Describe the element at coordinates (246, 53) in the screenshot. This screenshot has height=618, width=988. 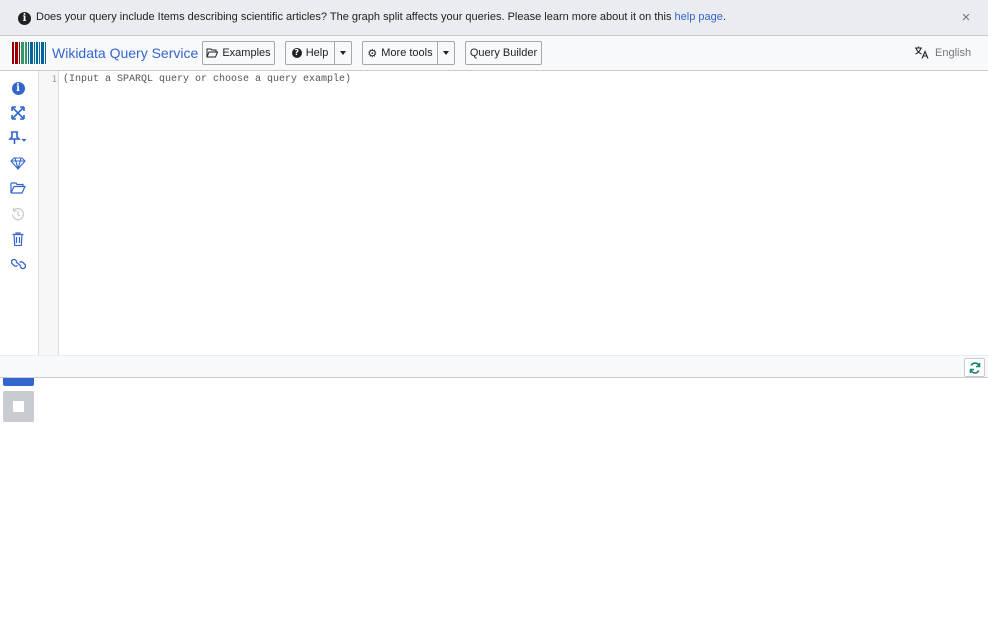
I see `examples-label: Examples` at that location.